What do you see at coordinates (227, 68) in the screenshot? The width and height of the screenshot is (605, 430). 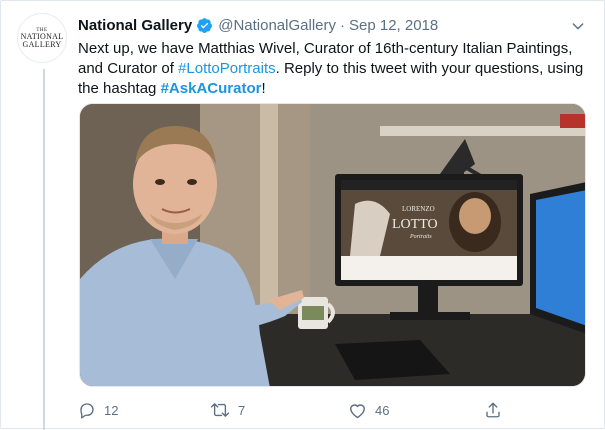 I see `hashtag-link-lottoportraits: #LottoPortraits` at bounding box center [227, 68].